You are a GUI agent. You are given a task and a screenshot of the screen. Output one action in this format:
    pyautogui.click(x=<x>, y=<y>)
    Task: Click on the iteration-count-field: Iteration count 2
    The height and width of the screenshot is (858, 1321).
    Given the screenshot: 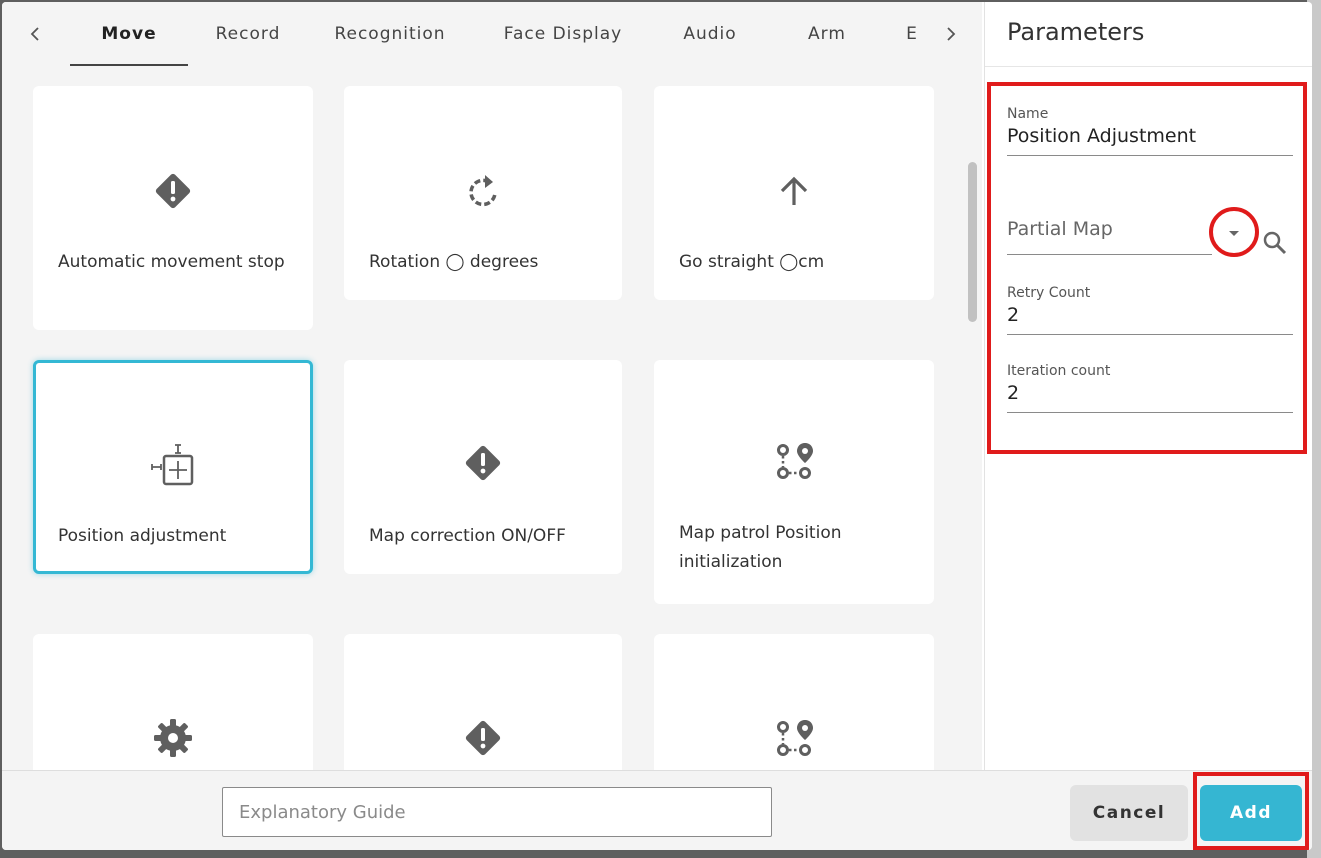 What is the action you would take?
    pyautogui.click(x=1150, y=388)
    